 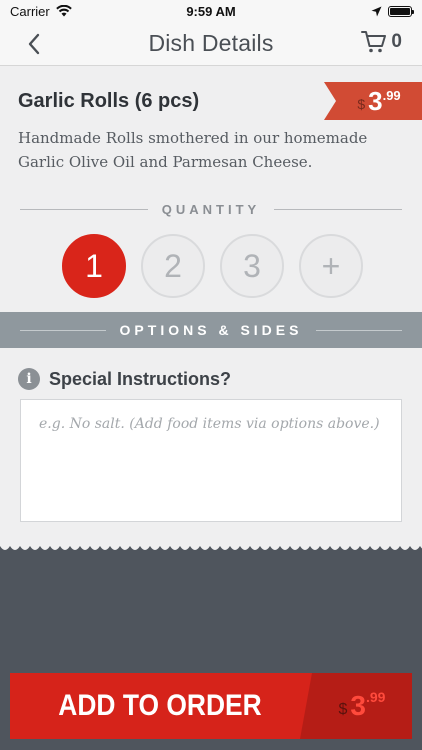 I want to click on back-button, so click(x=35, y=44).